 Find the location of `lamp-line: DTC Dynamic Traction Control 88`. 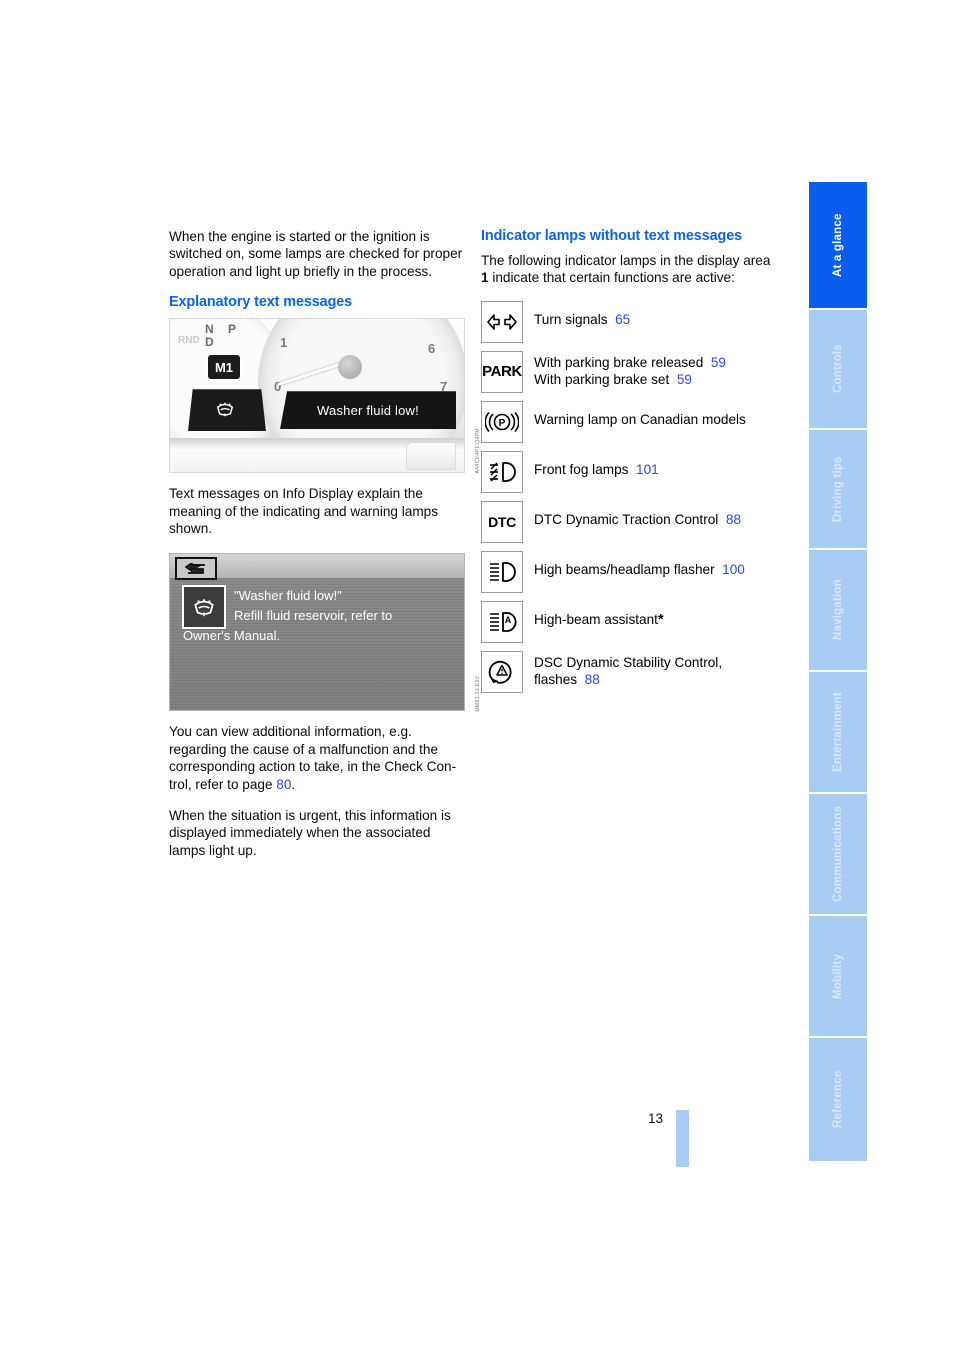

lamp-line: DTC Dynamic Traction Control 88 is located at coordinates (637, 519).